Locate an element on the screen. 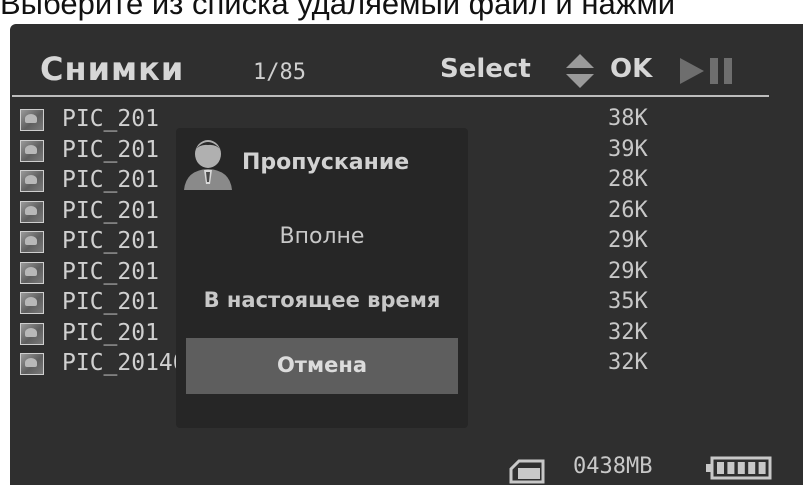 The width and height of the screenshot is (803, 485). select-hint-label: Select is located at coordinates (485, 69).